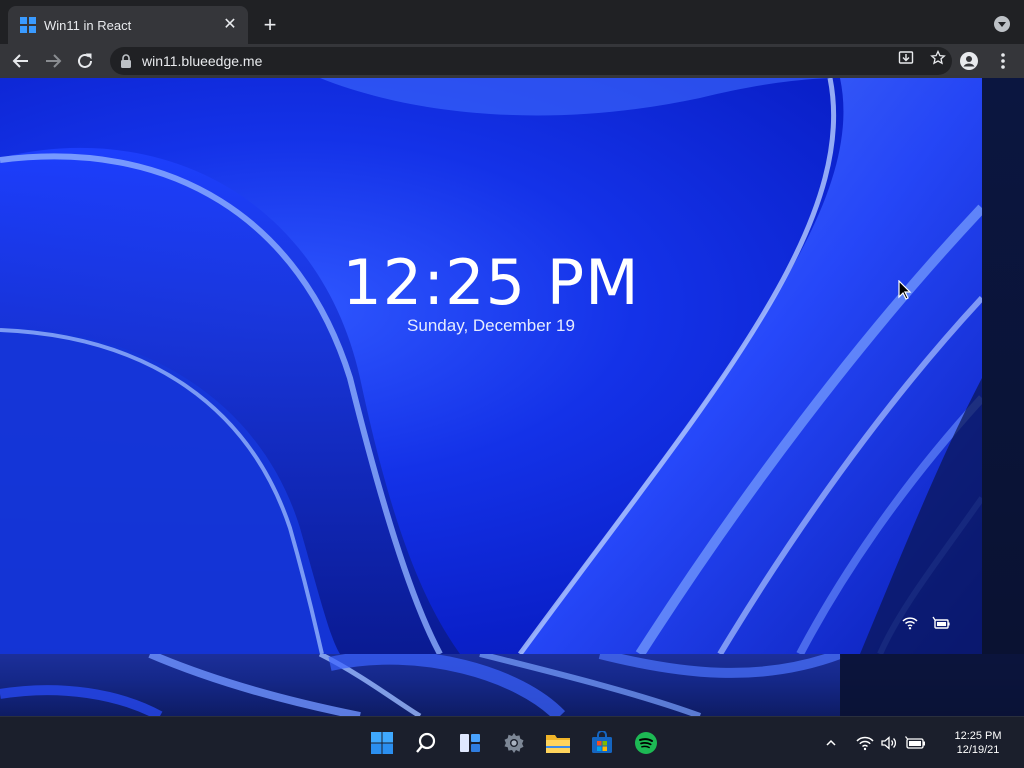  I want to click on desktop-wallpaper, so click(512, 685).